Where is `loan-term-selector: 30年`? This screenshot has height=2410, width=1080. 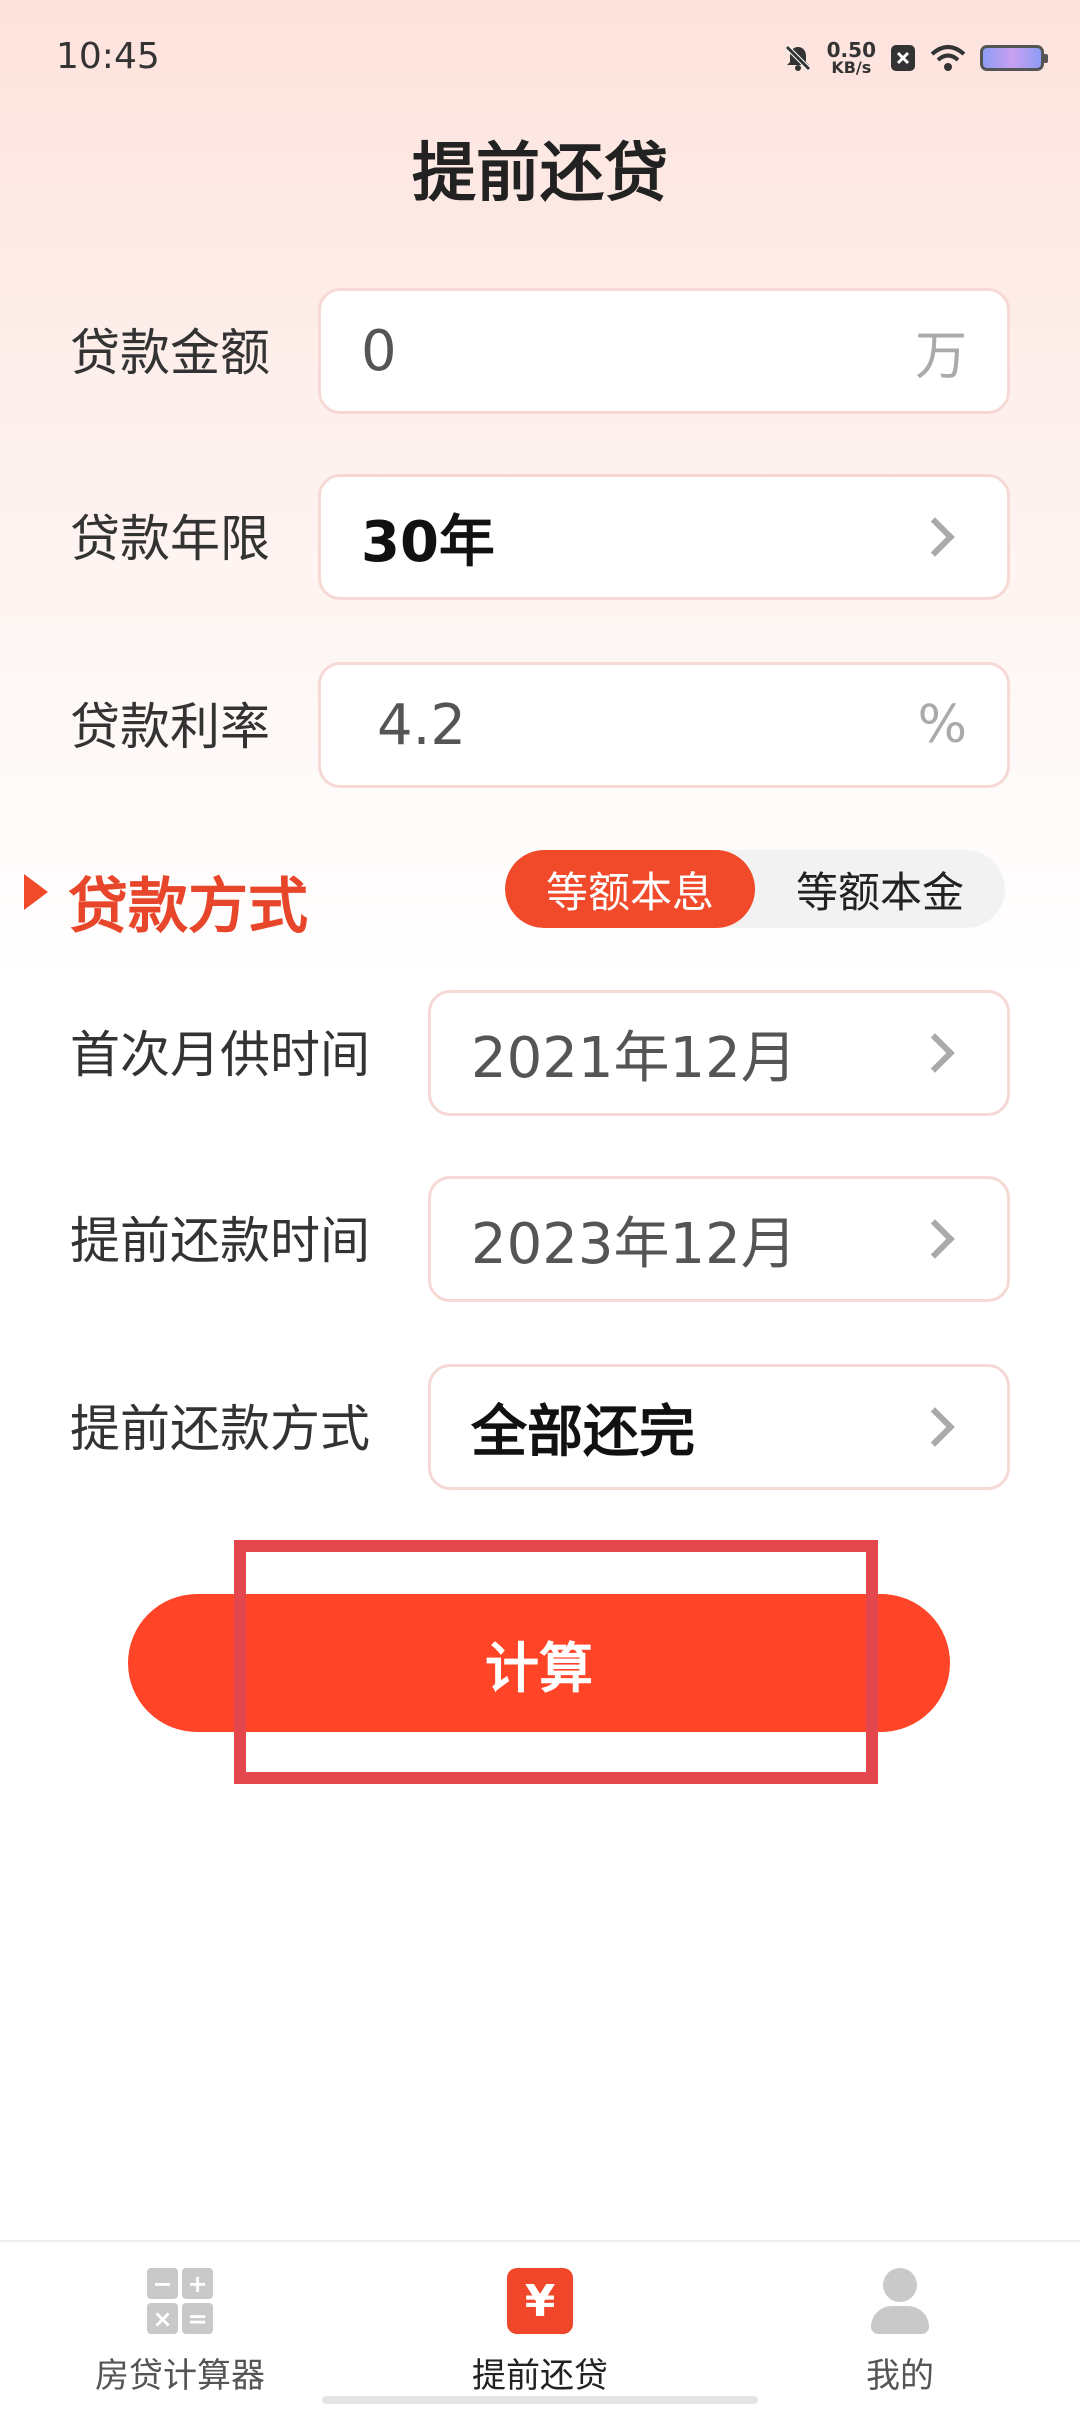 loan-term-selector: 30年 is located at coordinates (664, 537).